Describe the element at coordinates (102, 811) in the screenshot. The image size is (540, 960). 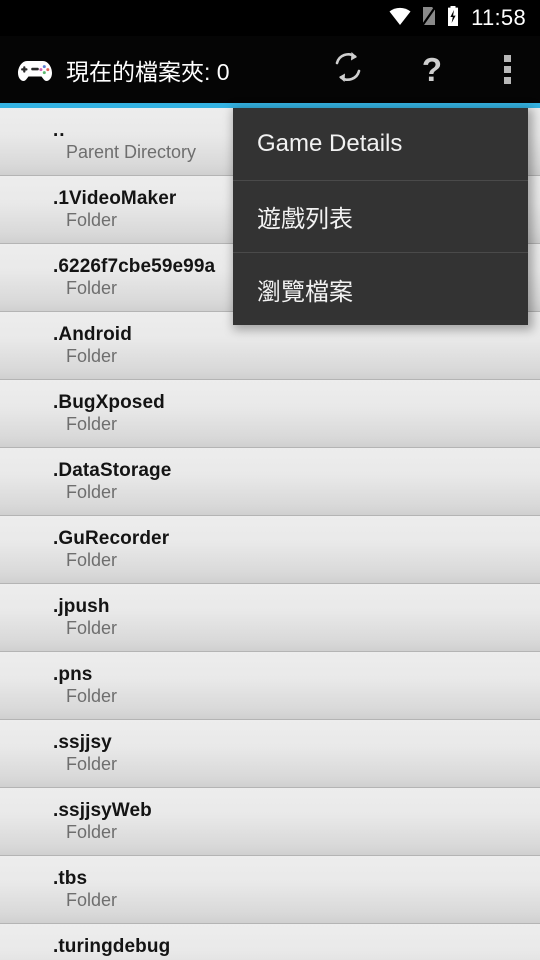
I see `file-row-name: .ssjjsyWeb` at that location.